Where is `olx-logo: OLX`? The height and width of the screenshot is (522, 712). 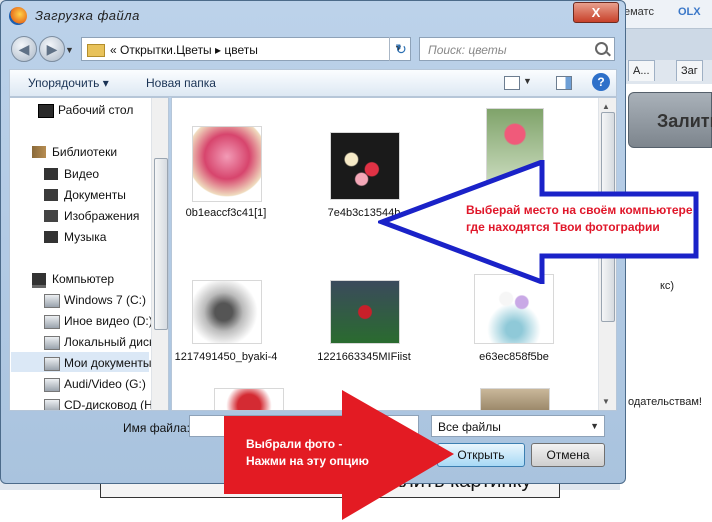
olx-logo: OLX is located at coordinates (689, 12).